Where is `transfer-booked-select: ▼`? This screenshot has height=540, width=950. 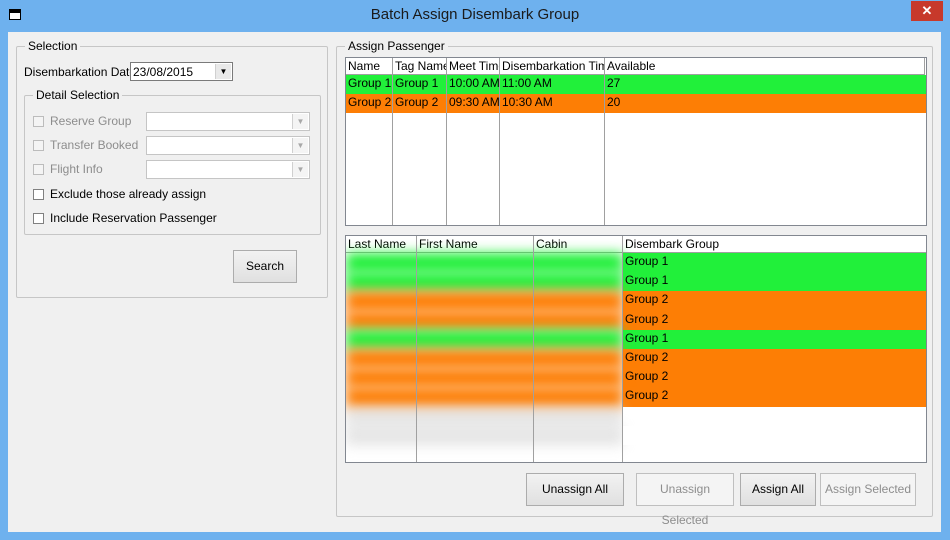
transfer-booked-select: ▼ is located at coordinates (228, 145).